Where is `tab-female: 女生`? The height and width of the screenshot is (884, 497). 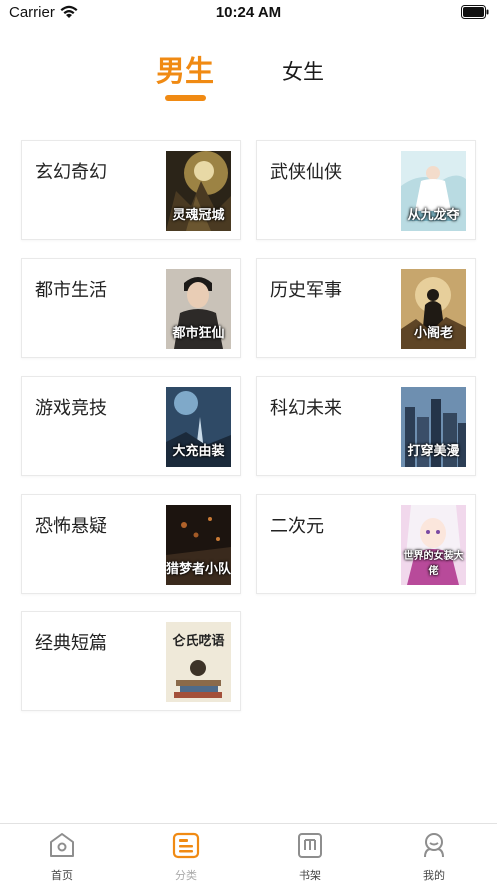
tab-female: 女生 is located at coordinates (303, 71).